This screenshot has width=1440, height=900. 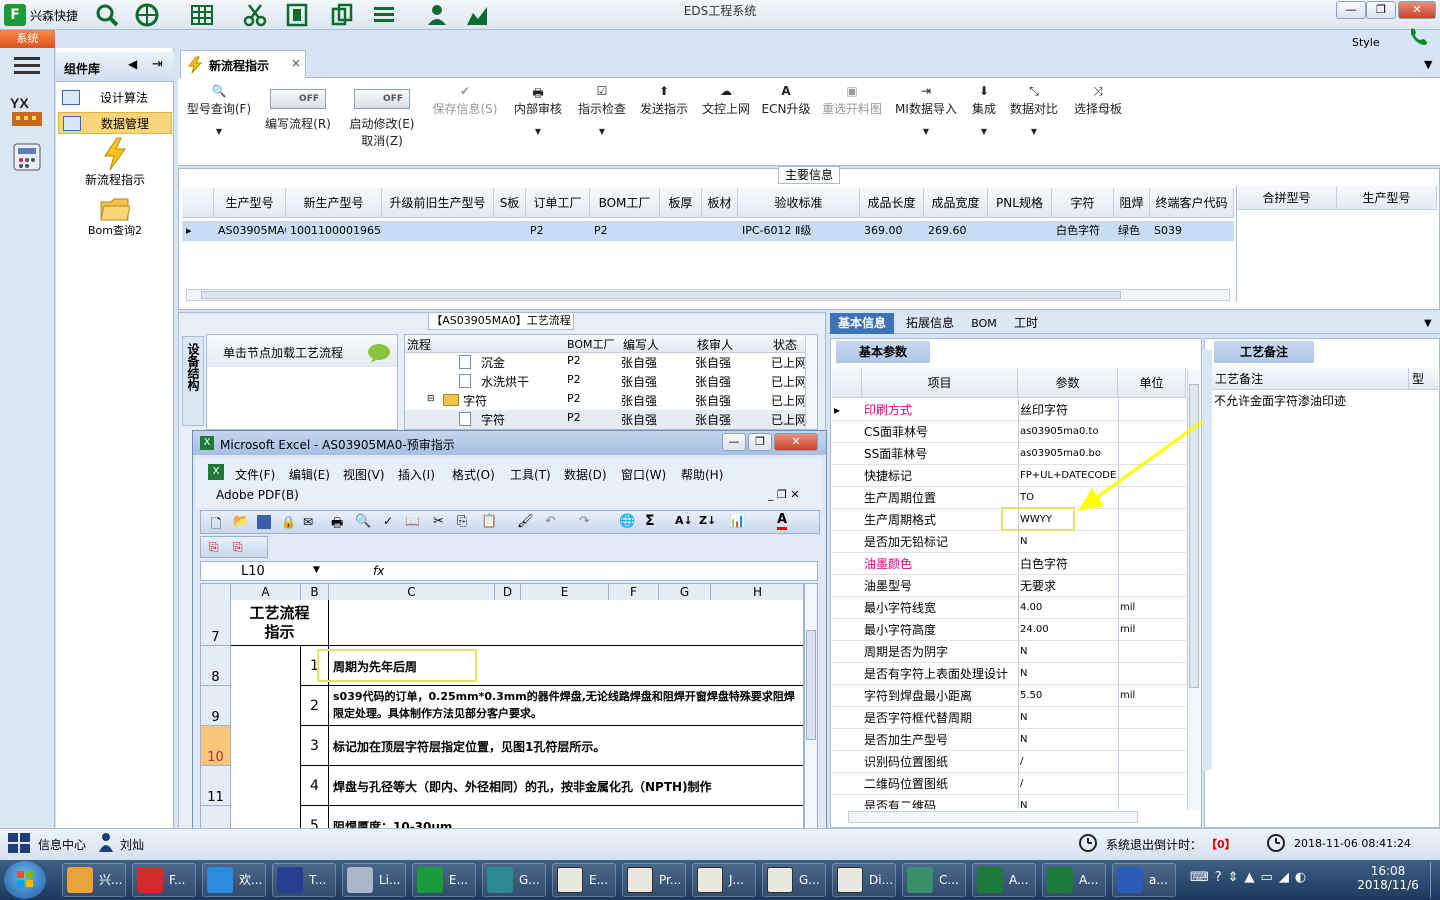 What do you see at coordinates (930, 323) in the screenshot?
I see `tab-extended-info: 拓展信息` at bounding box center [930, 323].